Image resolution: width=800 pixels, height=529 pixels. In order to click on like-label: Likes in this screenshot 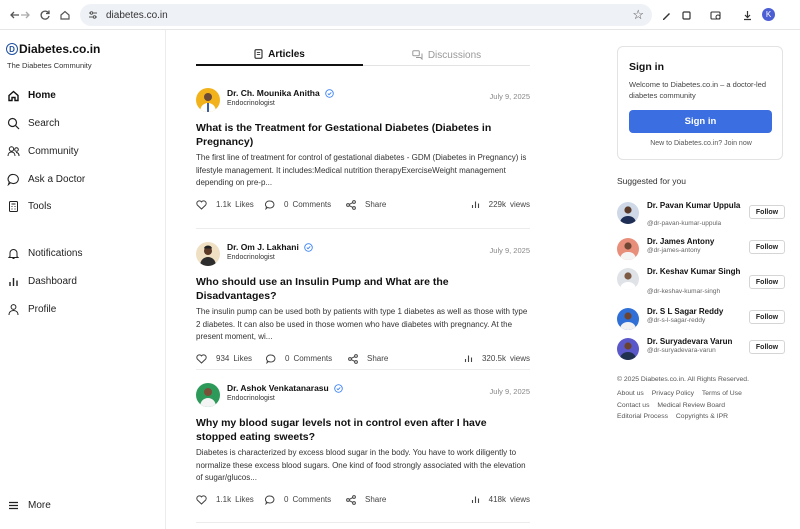, I will do `click(244, 499)`.